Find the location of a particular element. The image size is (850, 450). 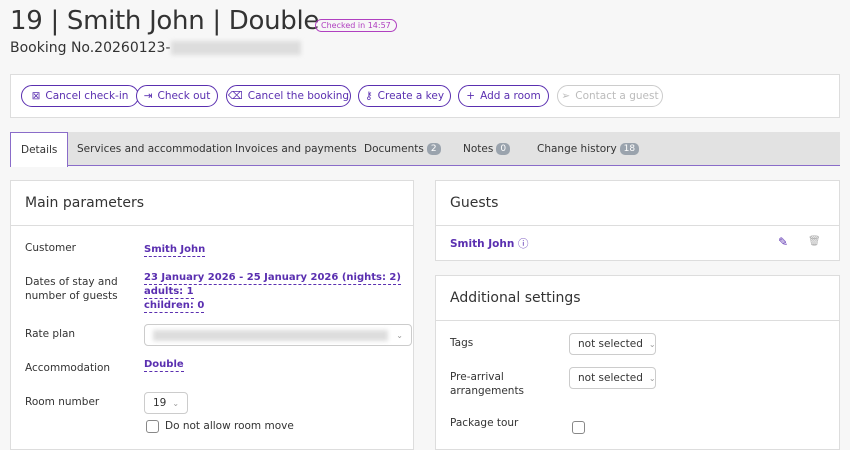

tab-services: Services and accommodation is located at coordinates (154, 149).